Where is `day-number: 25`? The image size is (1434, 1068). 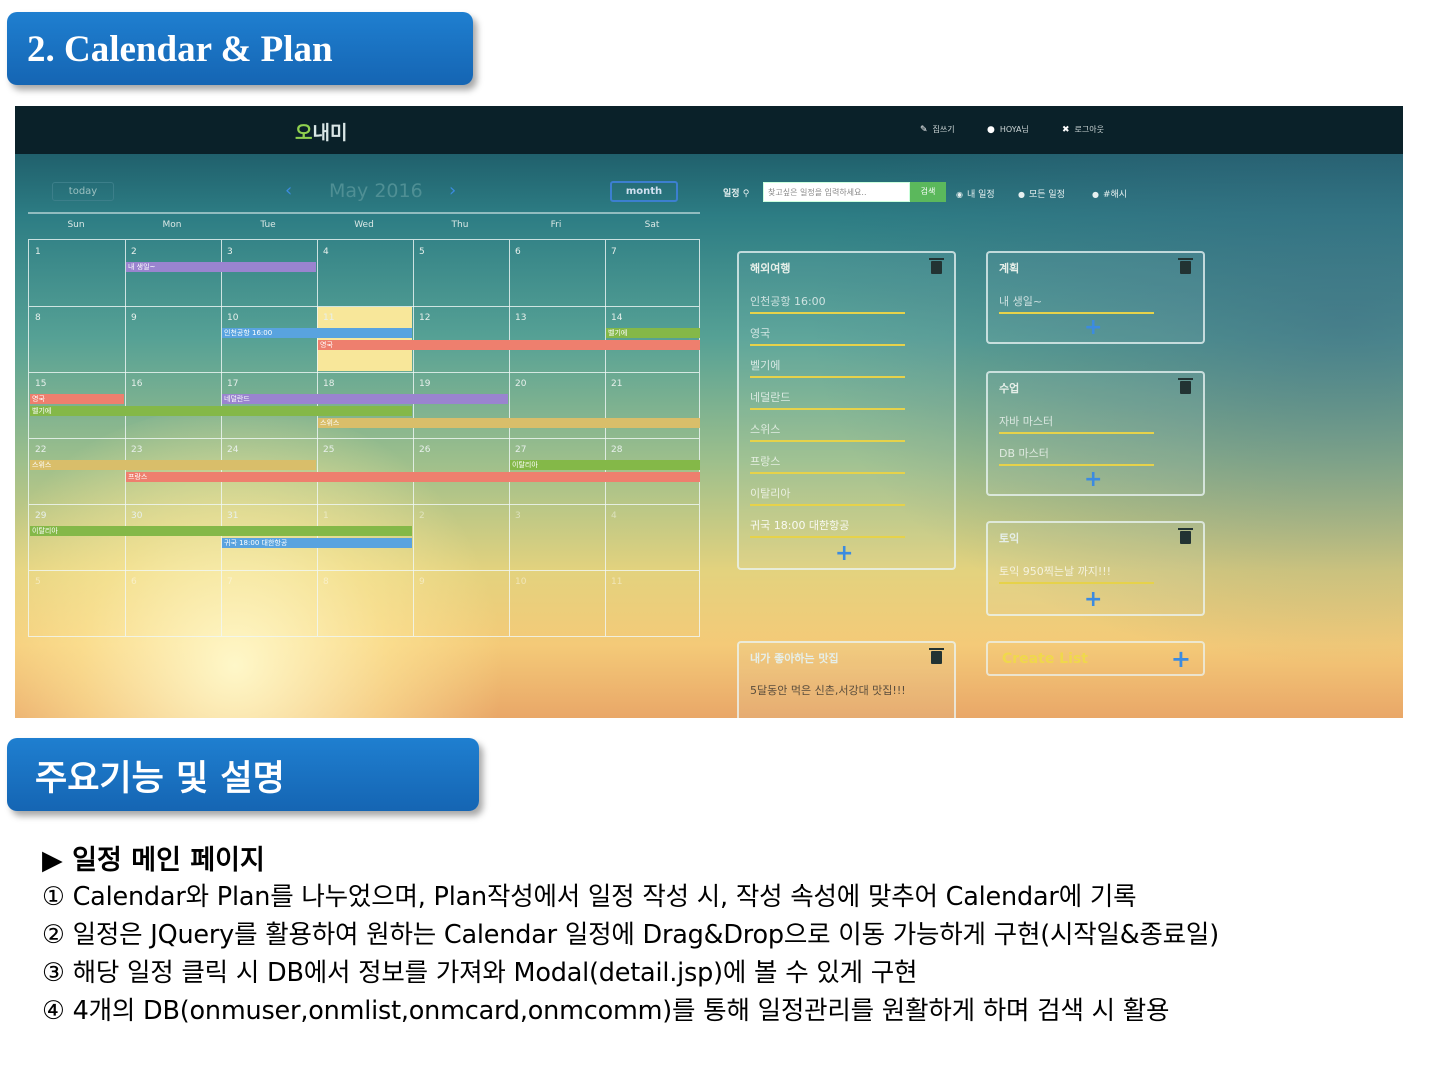
day-number: 25 is located at coordinates (328, 450).